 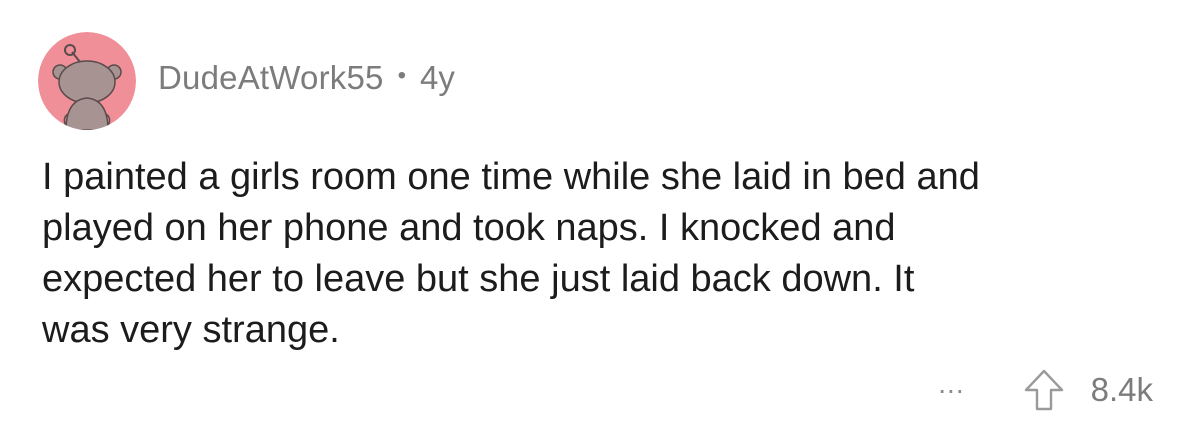 What do you see at coordinates (1121, 389) in the screenshot?
I see `vote-score: 8.4k` at bounding box center [1121, 389].